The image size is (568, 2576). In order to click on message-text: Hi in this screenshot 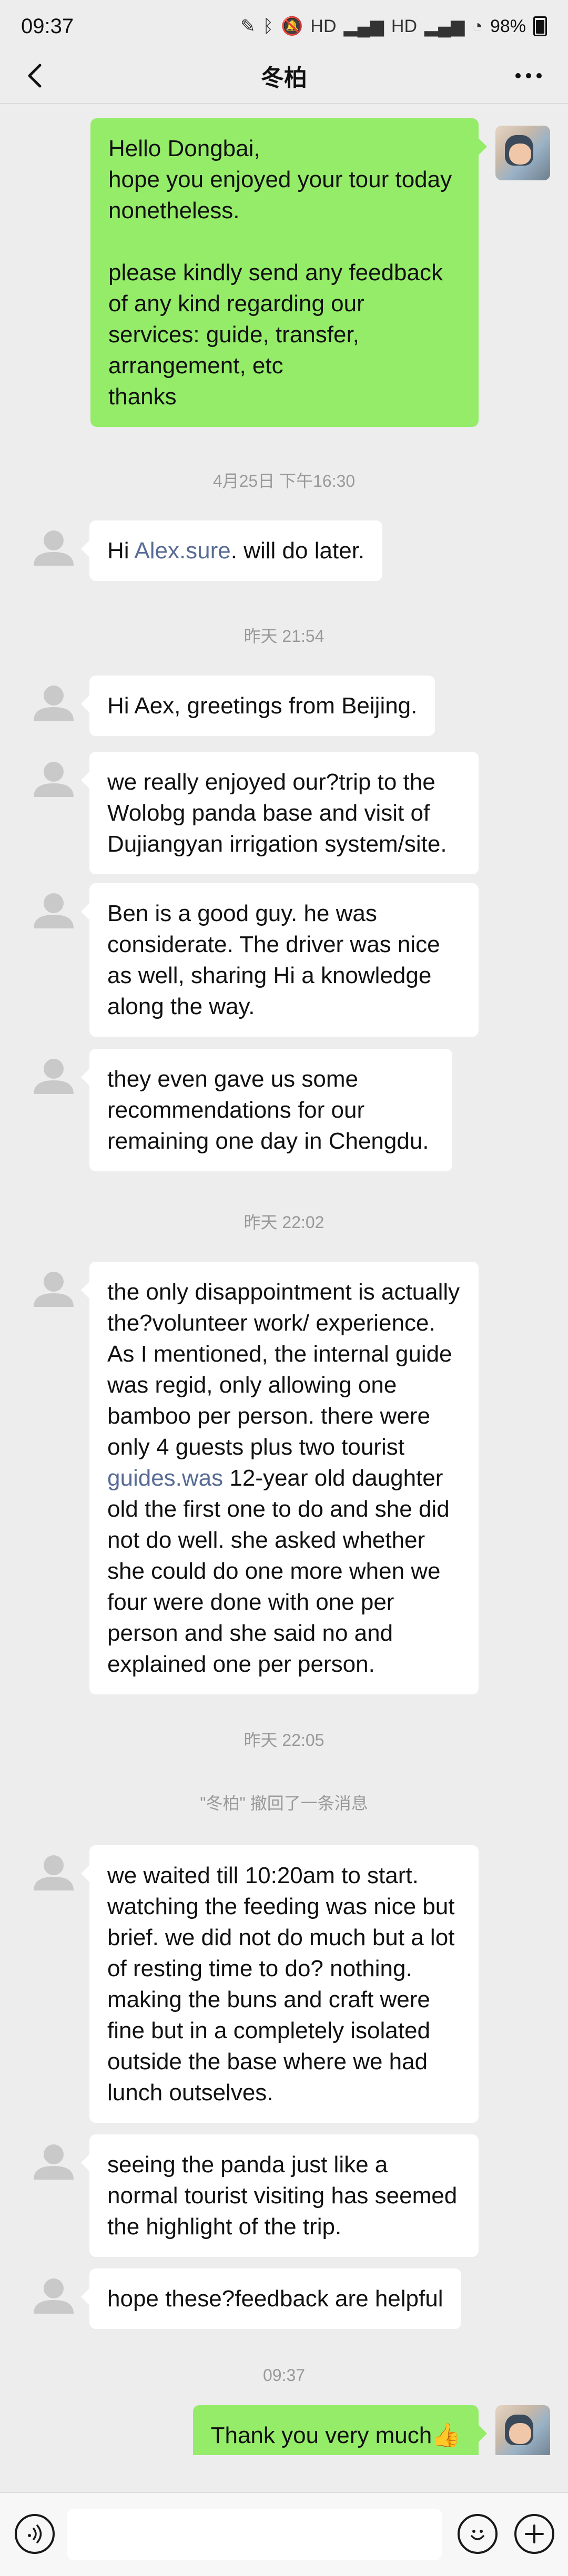, I will do `click(121, 551)`.